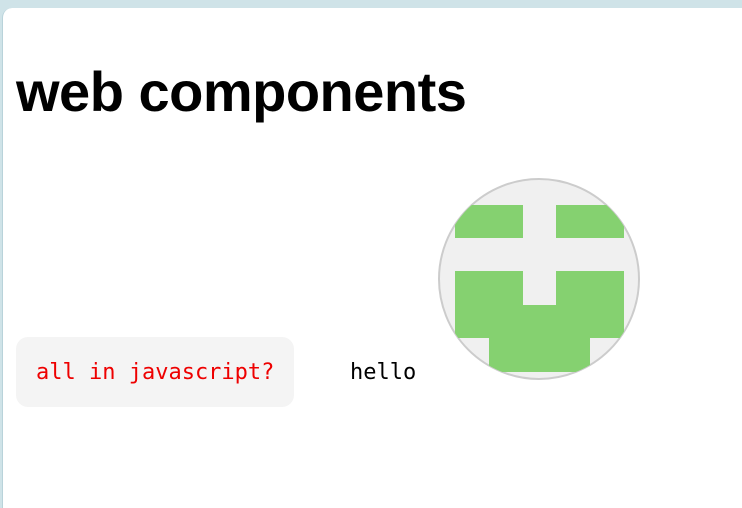 The height and width of the screenshot is (508, 742). Describe the element at coordinates (522, 9) in the screenshot. I see `window-top-edge` at that location.